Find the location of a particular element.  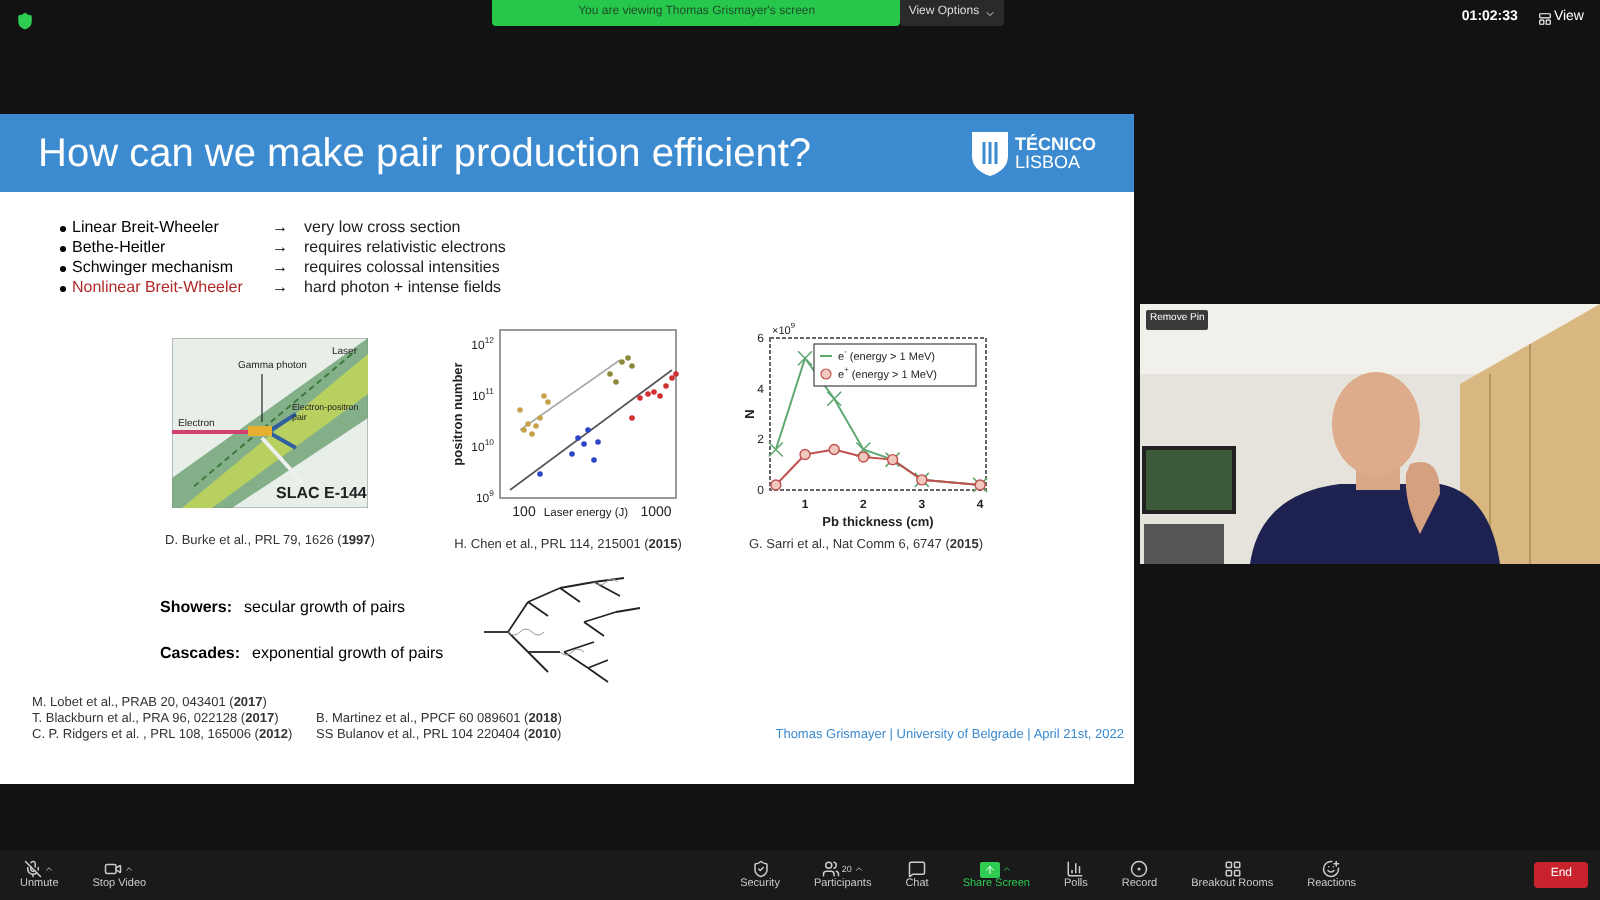

bullet-note: very low cross section is located at coordinates (382, 228).